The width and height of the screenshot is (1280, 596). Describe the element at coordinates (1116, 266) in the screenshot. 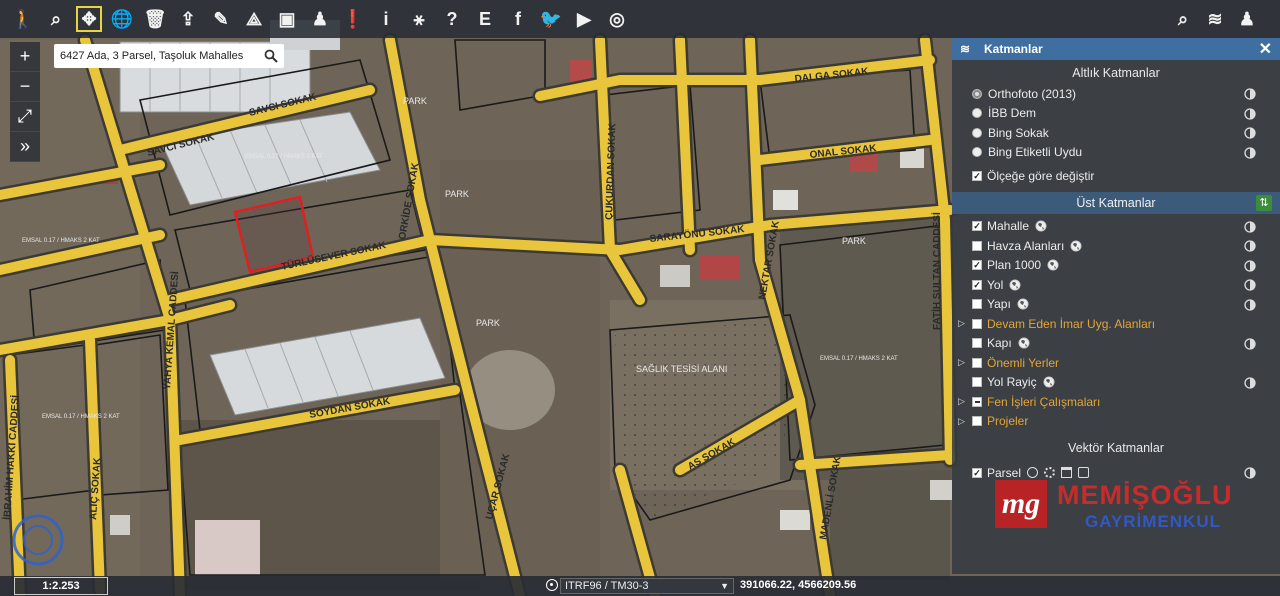

I see `upper-layer-row: ✓ Plan 1000` at that location.